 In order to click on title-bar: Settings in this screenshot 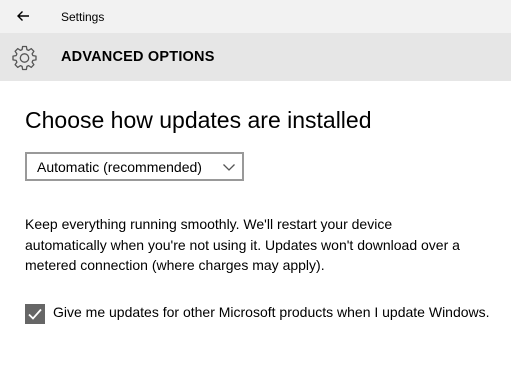, I will do `click(255, 16)`.